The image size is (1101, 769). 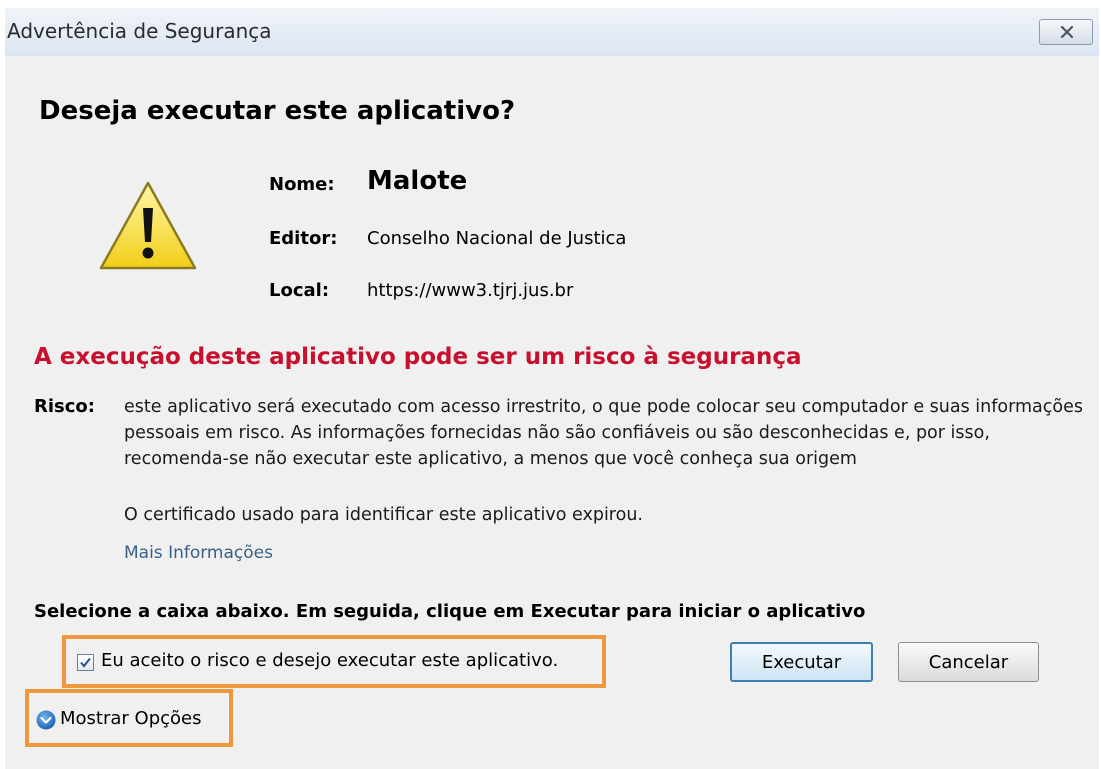 I want to click on title-bar: Advertência de Segurança, so click(x=552, y=32).